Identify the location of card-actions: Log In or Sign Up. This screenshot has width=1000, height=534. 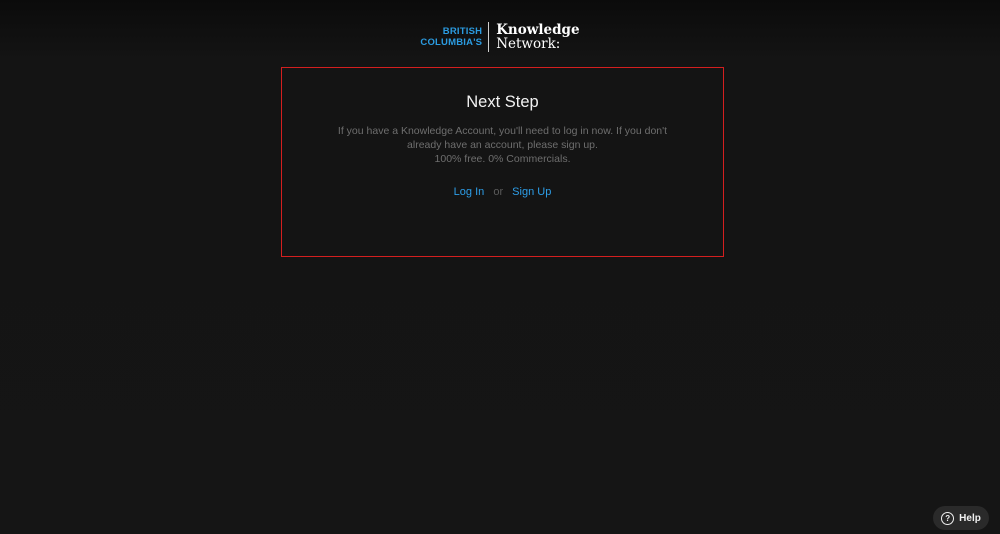
(502, 192).